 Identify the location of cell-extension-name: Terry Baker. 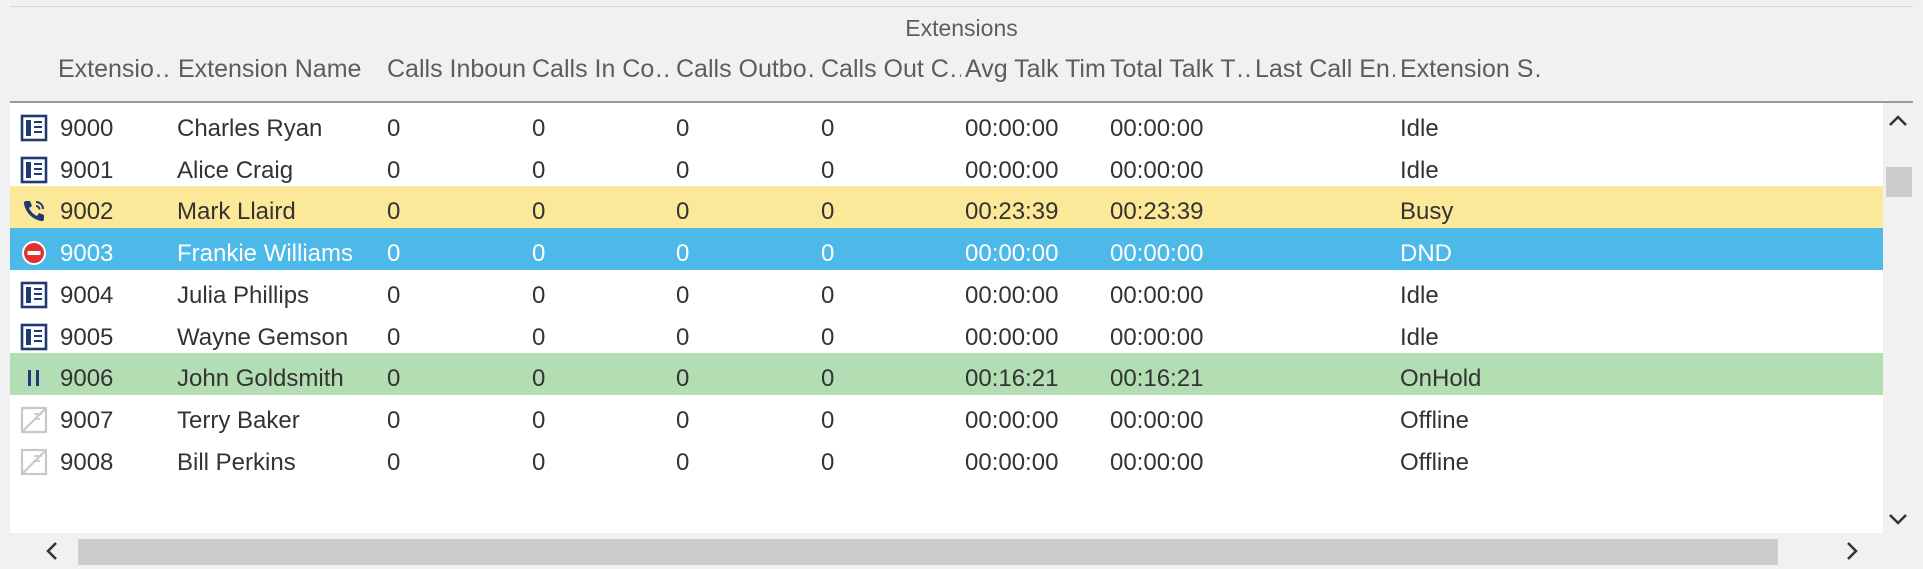
(238, 420).